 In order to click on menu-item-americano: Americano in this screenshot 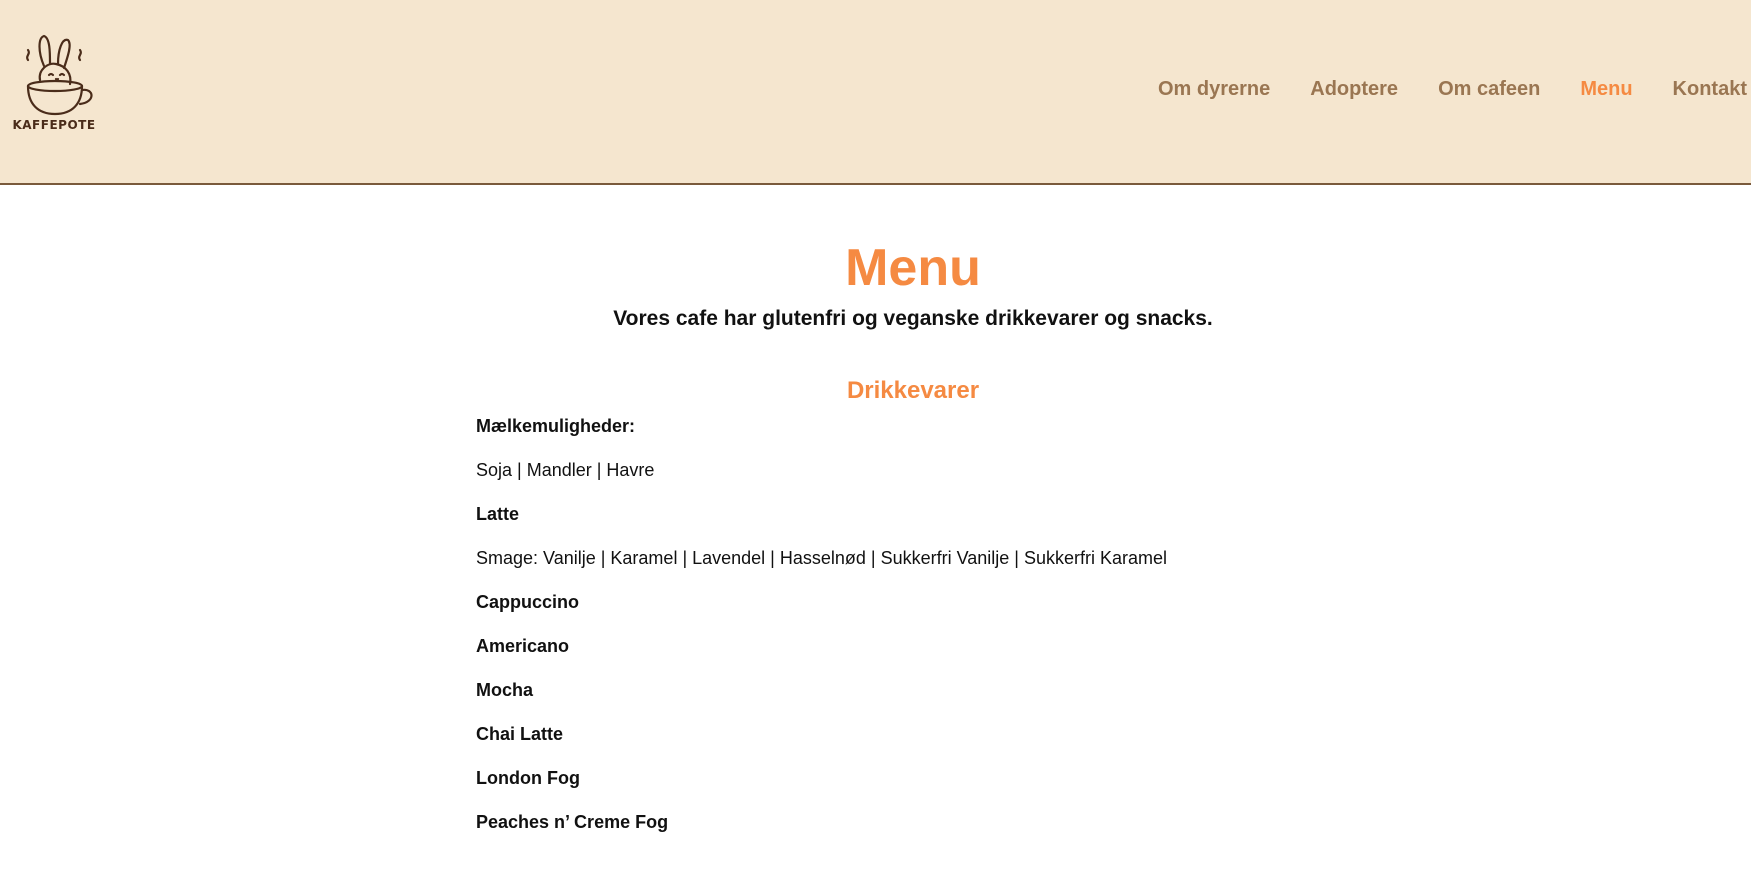, I will do `click(523, 646)`.